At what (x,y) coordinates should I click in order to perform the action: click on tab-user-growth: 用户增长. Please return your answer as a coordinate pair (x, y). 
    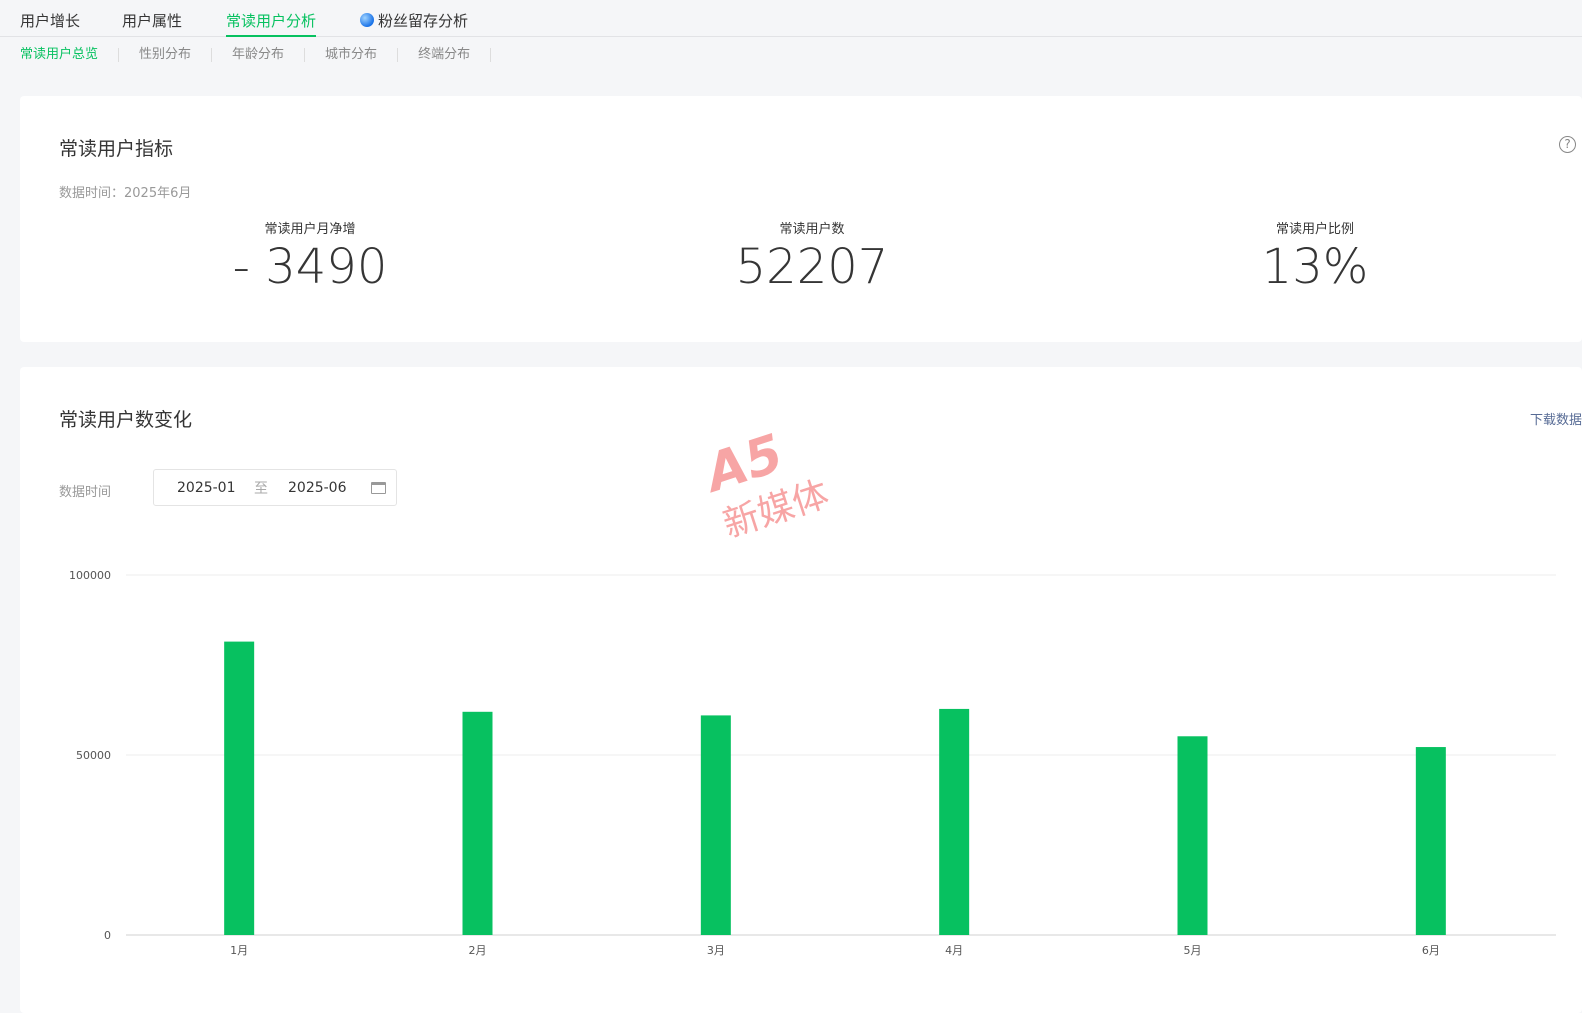
    Looking at the image, I should click on (50, 23).